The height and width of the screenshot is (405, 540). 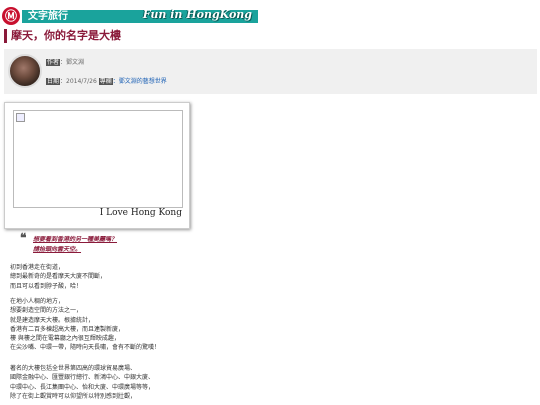 I want to click on quote-line: 請抬頭向雲天空。, so click(x=57, y=249).